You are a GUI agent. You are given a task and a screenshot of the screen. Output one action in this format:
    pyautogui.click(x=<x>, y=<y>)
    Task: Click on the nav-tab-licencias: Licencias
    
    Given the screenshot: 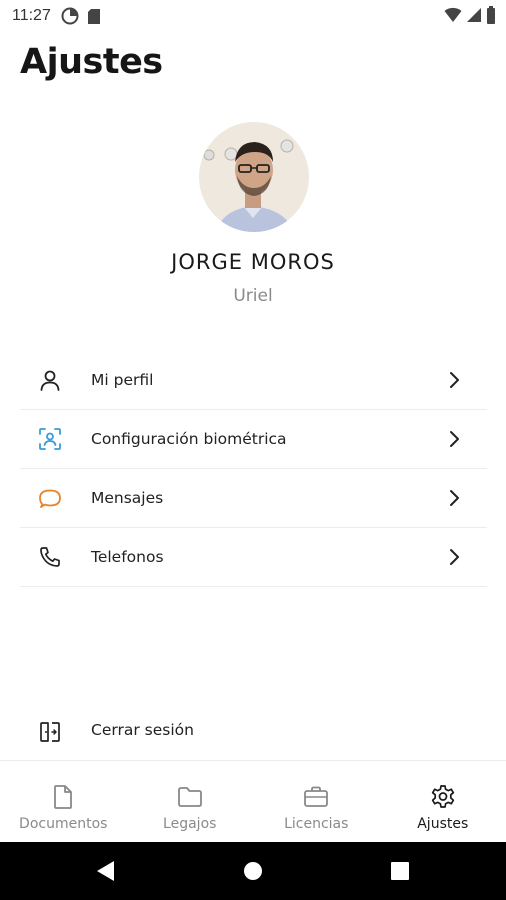 What is the action you would take?
    pyautogui.click(x=316, y=801)
    